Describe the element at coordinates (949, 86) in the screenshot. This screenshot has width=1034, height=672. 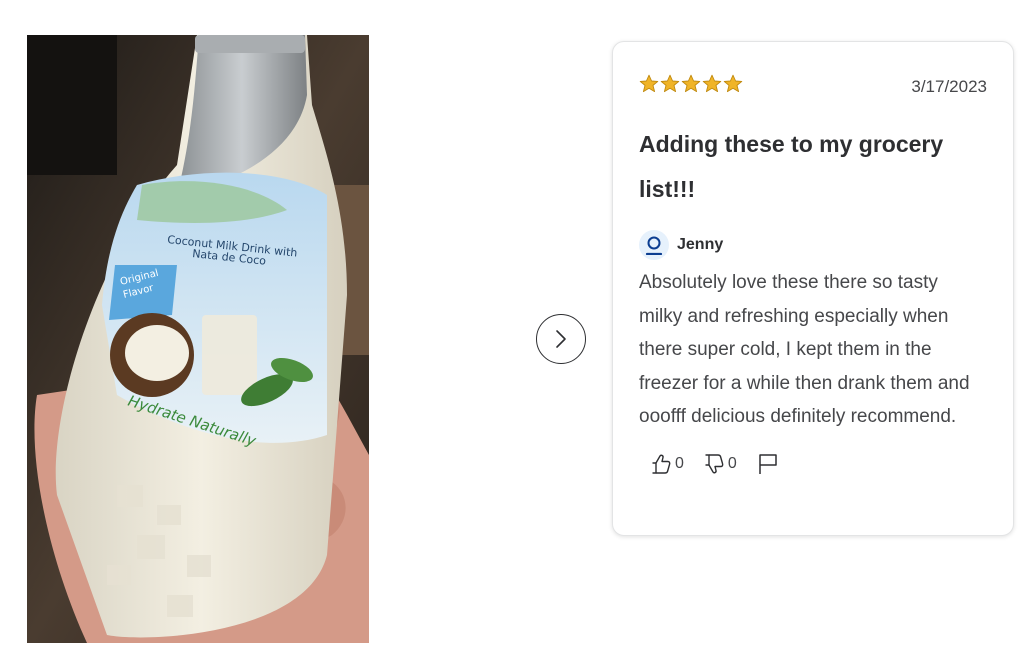
I see `review-date: 3/17/2023` at that location.